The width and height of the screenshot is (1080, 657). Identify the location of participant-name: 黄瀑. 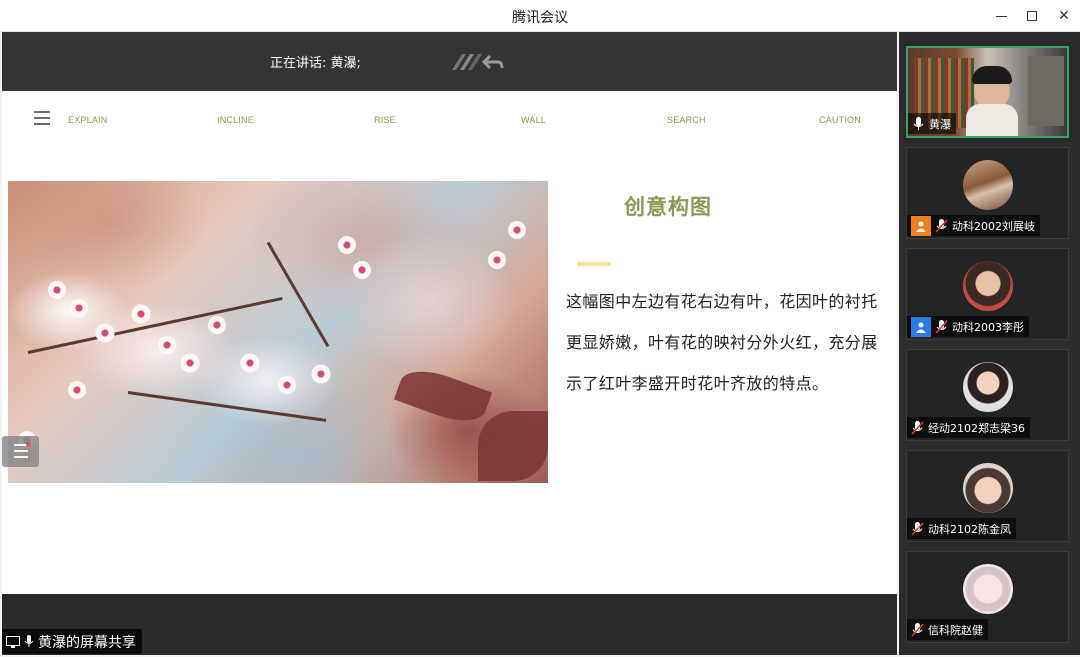
(940, 124).